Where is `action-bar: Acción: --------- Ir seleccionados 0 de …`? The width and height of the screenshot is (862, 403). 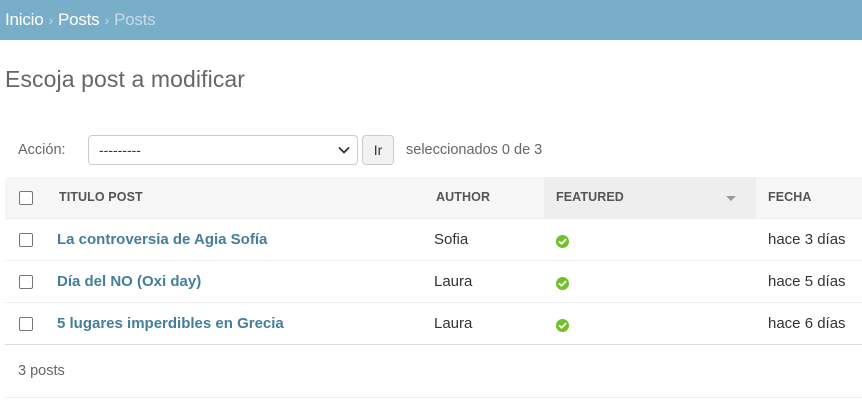
action-bar: Acción: --------- Ir seleccionados 0 de … is located at coordinates (433, 150).